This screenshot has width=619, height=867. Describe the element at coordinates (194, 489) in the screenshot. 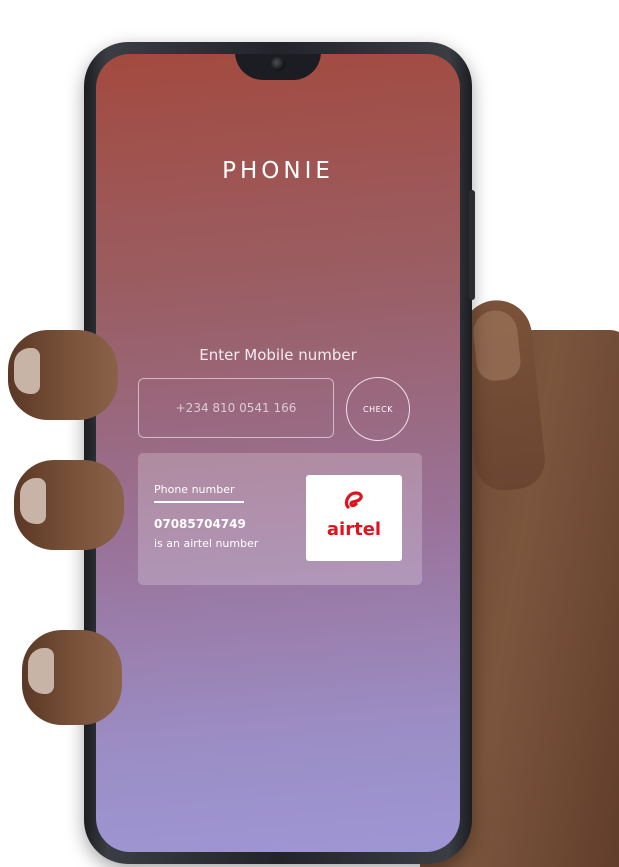

I see `result-label: Phone number` at that location.